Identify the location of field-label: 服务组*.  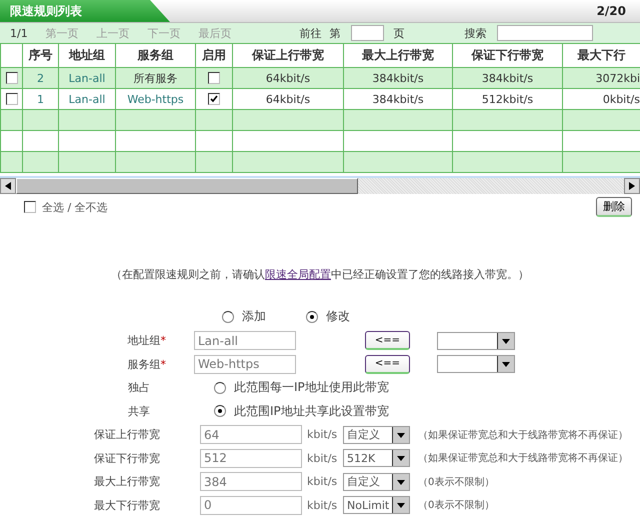
(146, 364).